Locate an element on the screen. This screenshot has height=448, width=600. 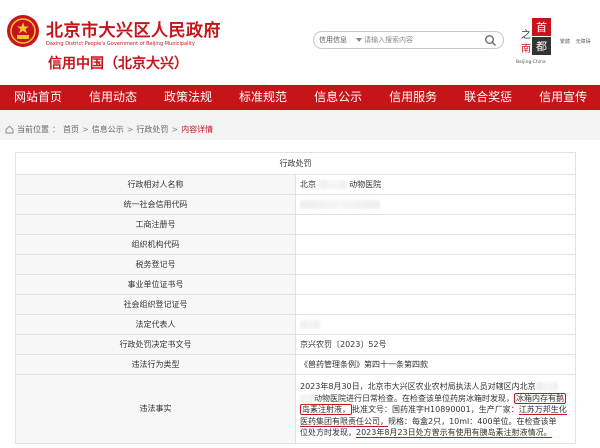
logo-char-side: 都 is located at coordinates (541, 46).